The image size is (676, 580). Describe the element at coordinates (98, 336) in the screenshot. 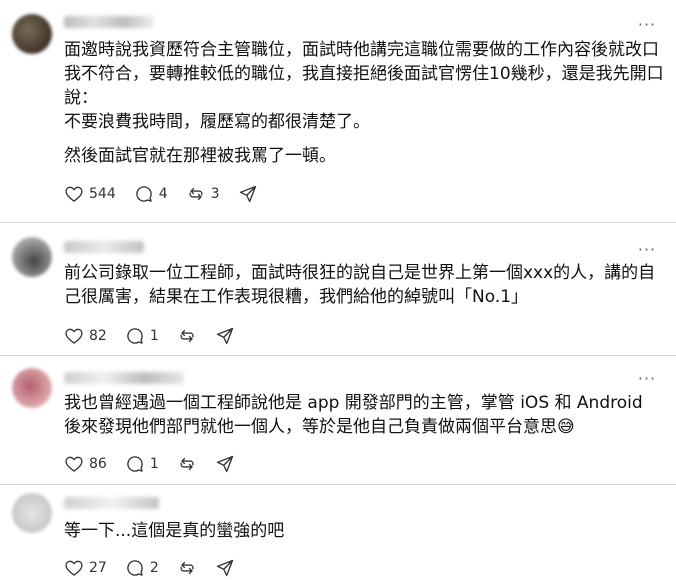

I see `like-count: 82` at that location.